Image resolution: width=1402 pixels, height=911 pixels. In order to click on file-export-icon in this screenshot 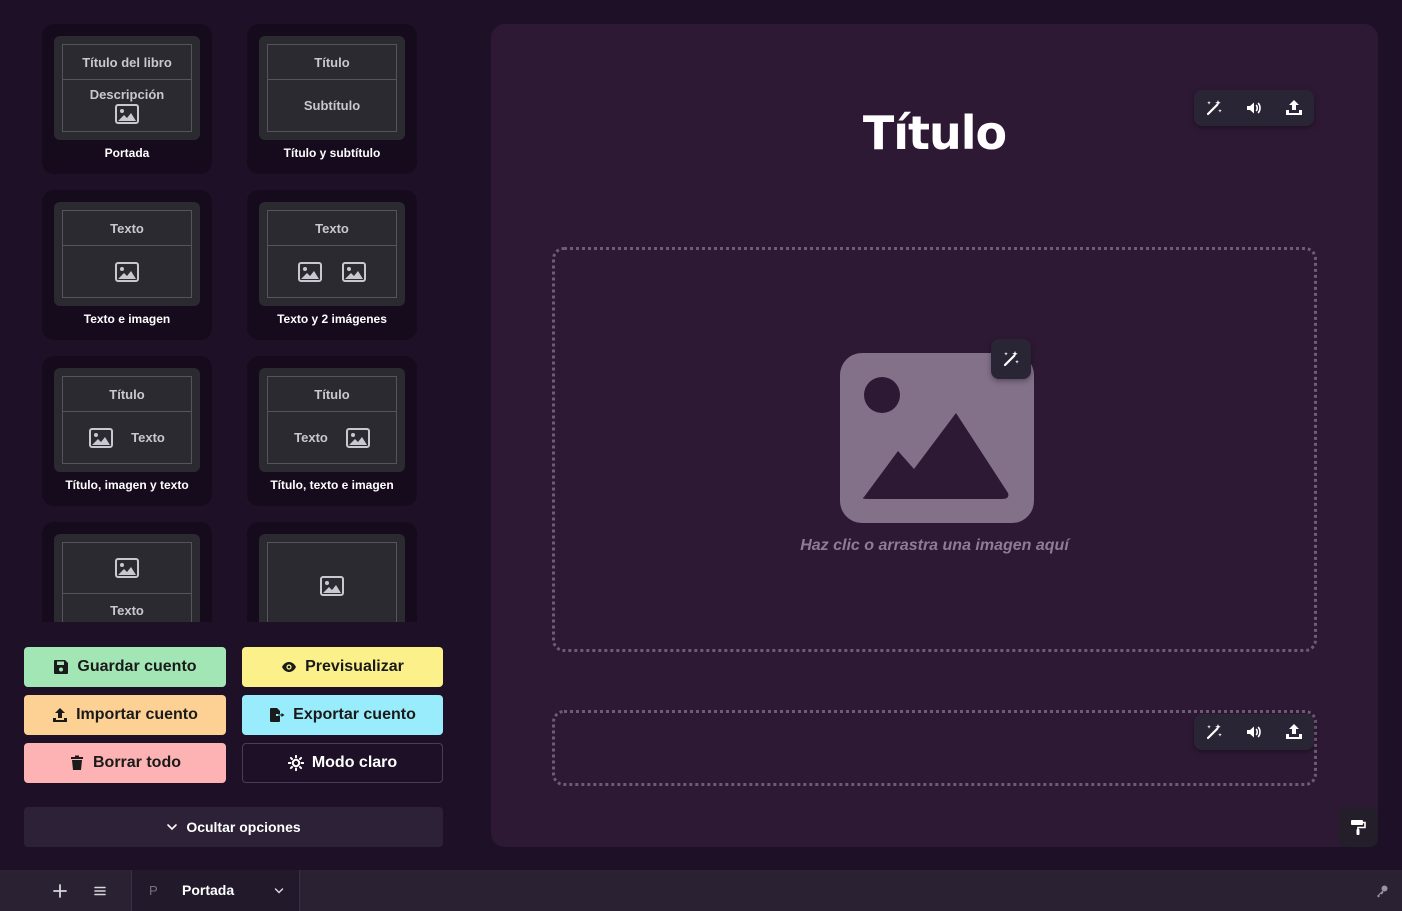, I will do `click(277, 715)`.